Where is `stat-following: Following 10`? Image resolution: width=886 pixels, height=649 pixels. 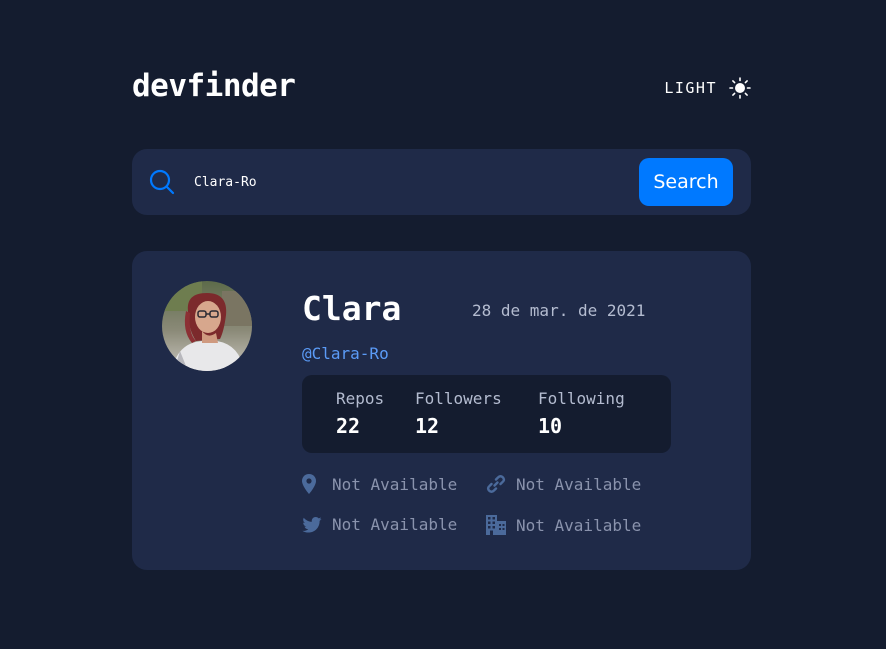 stat-following: Following 10 is located at coordinates (581, 413).